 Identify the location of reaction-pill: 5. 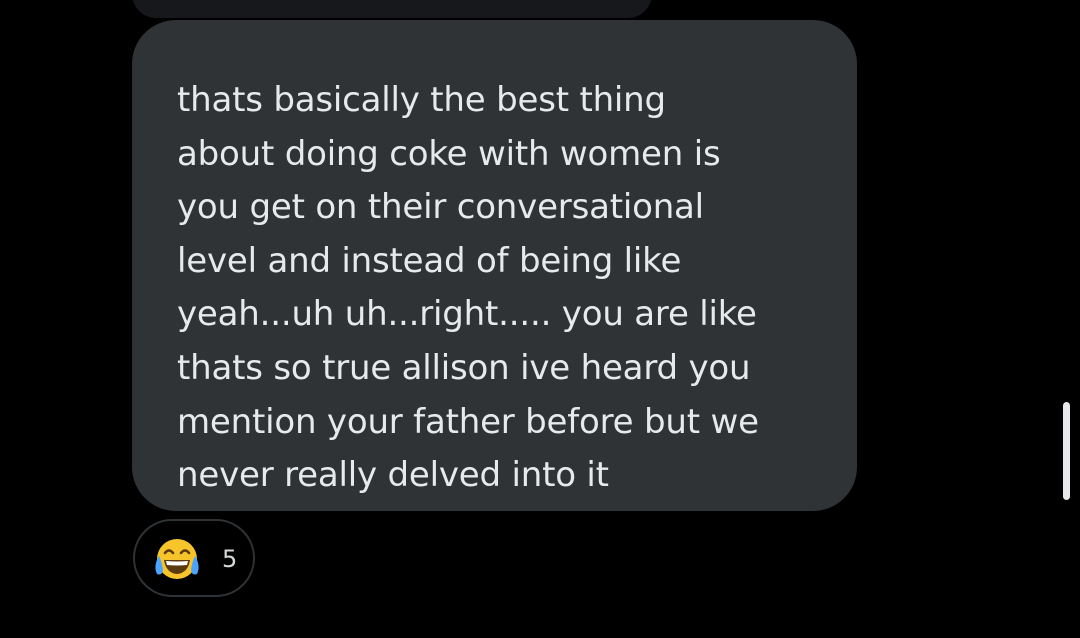
(194, 558).